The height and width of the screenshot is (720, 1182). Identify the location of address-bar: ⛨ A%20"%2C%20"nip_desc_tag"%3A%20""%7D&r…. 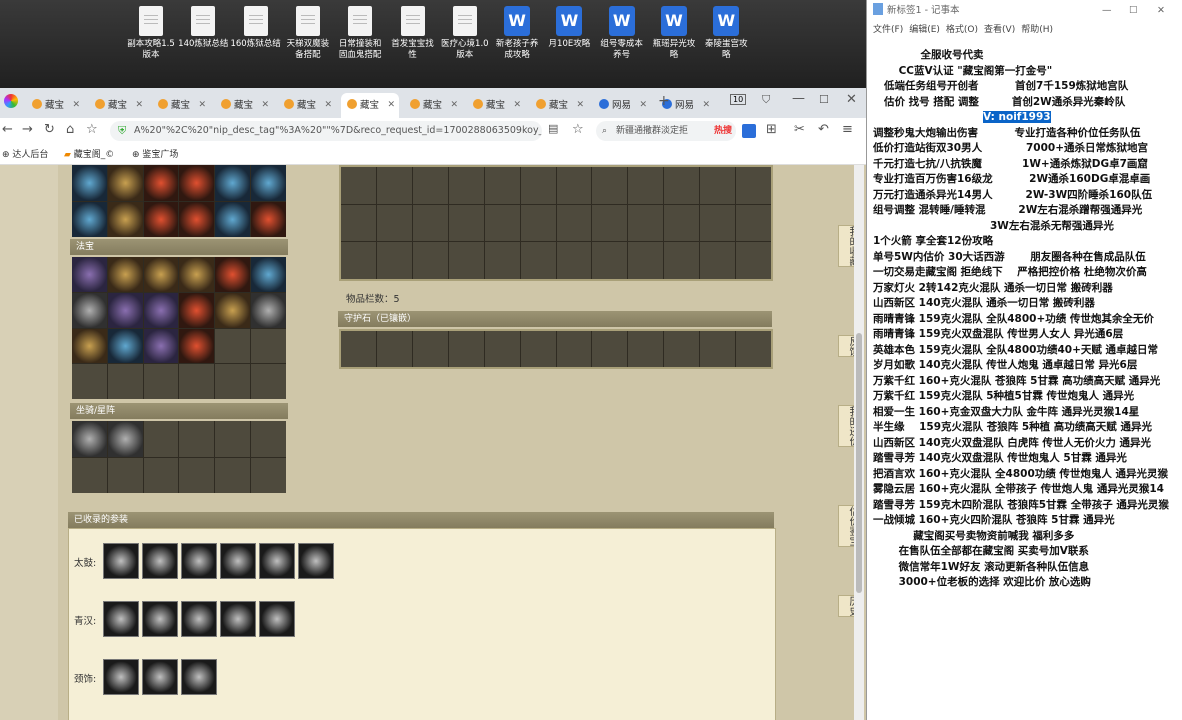
(326, 131).